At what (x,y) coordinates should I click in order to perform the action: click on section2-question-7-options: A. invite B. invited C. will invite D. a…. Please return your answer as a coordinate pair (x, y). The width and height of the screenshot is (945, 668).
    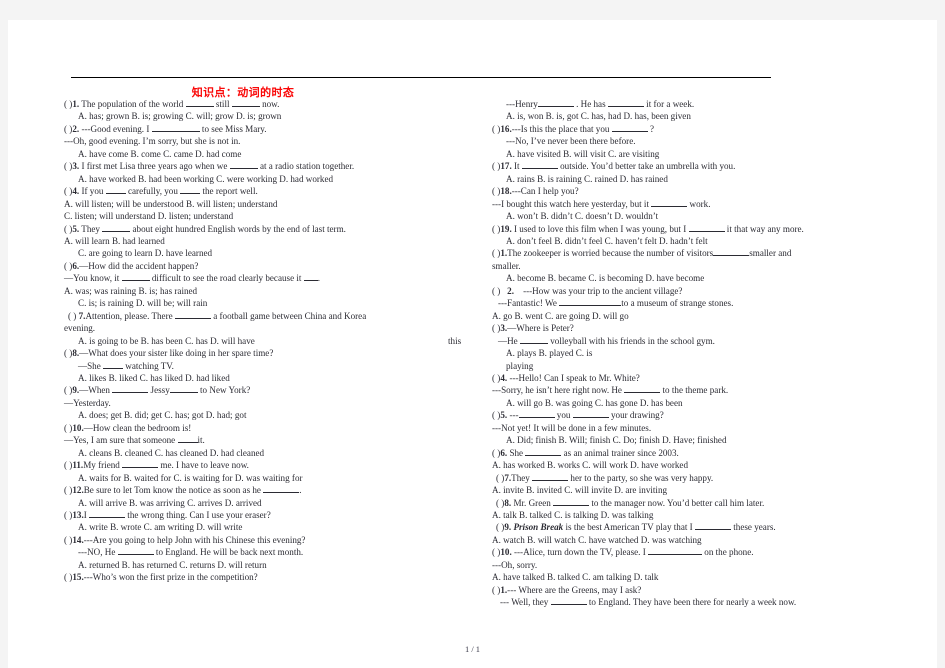
    Looking at the image, I should click on (712, 490).